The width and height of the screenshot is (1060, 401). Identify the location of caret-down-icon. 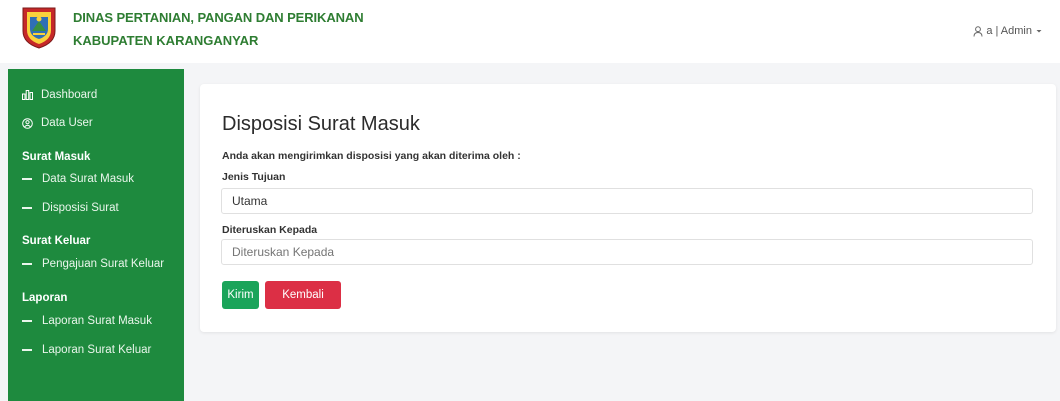
(1039, 31).